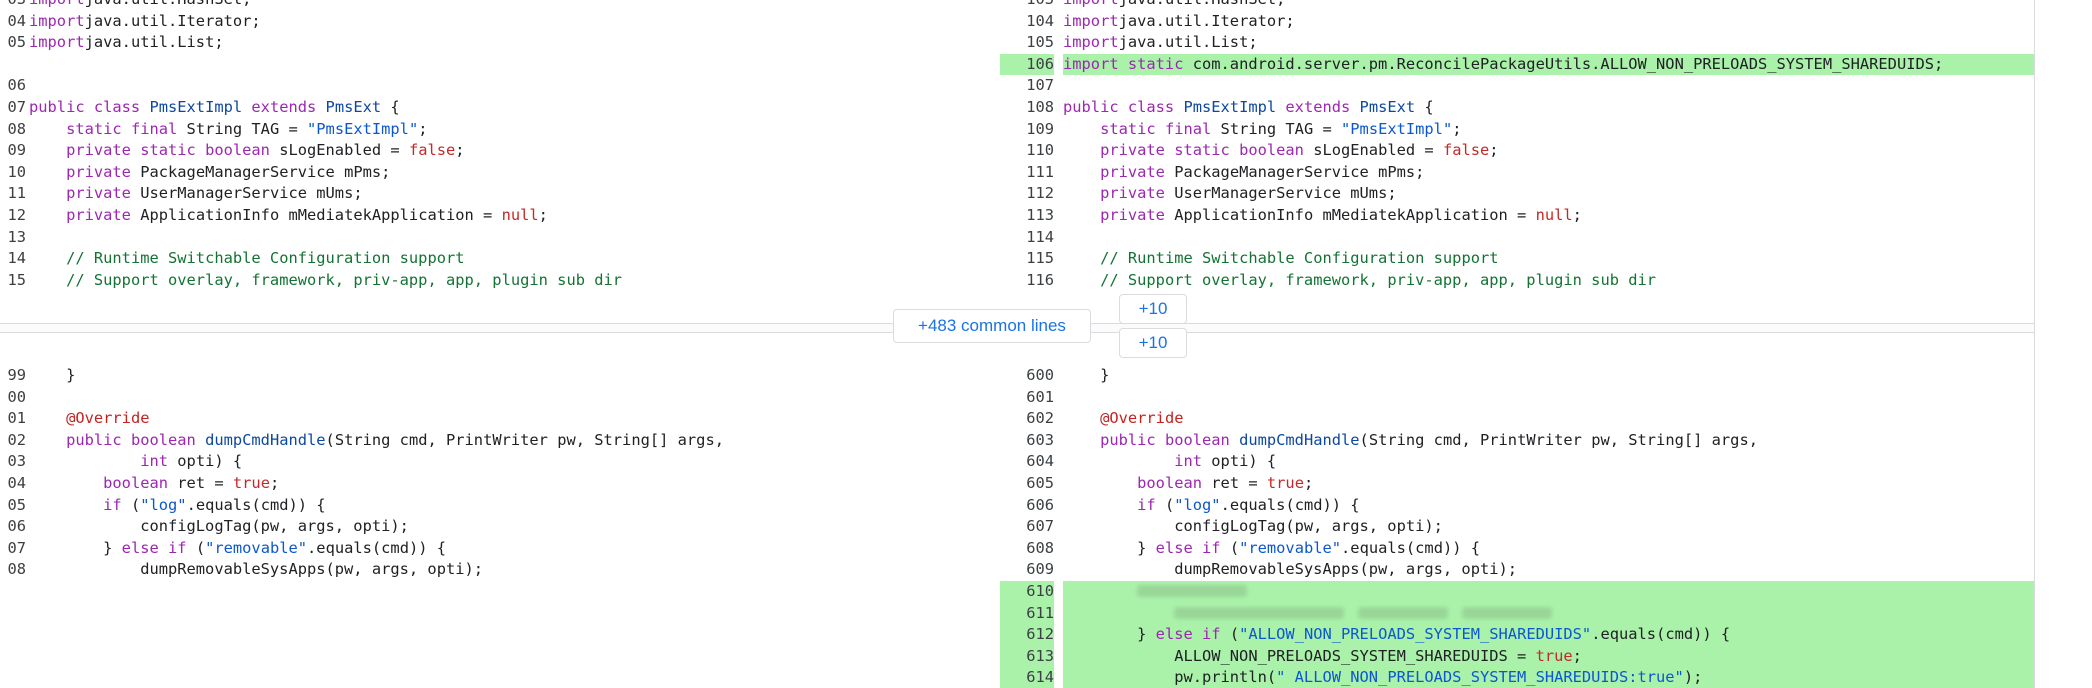  Describe the element at coordinates (13, 441) in the screenshot. I see `line-number: 02` at that location.